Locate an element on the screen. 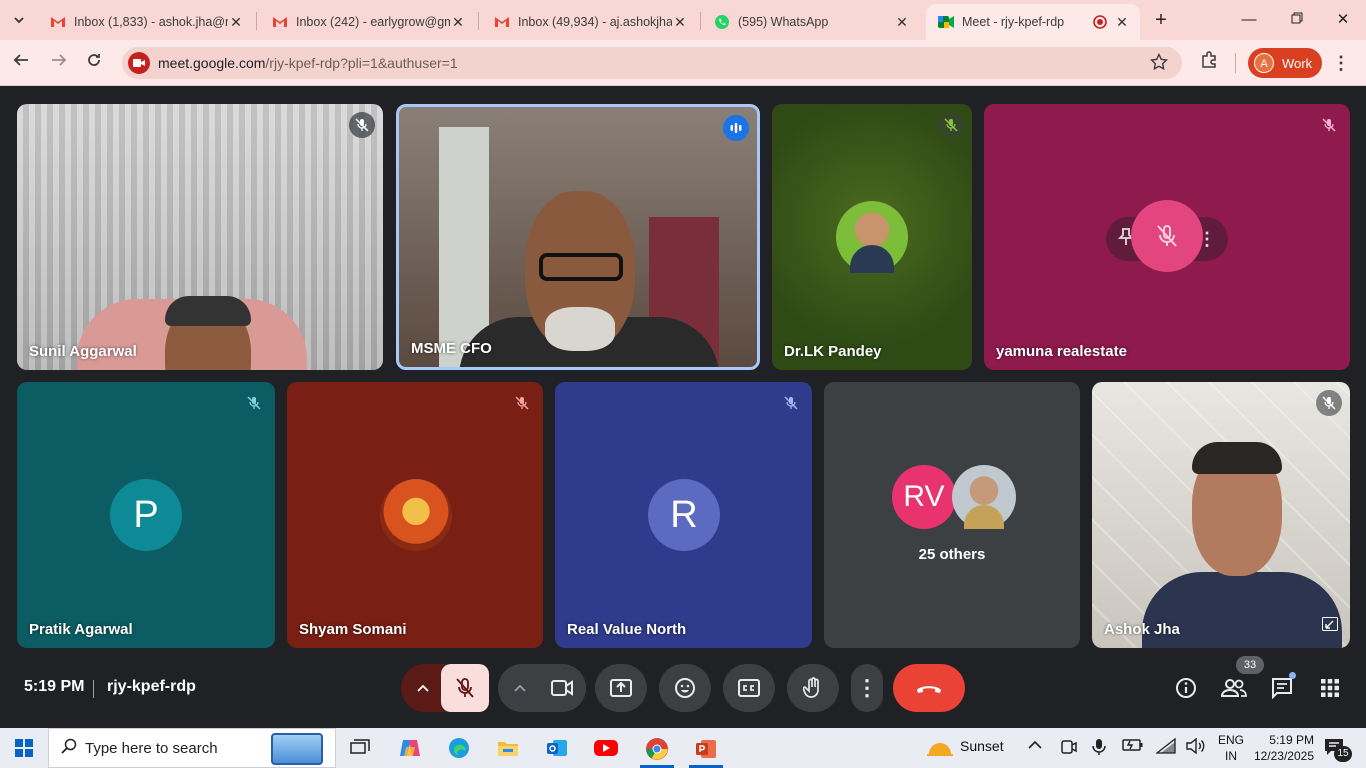  camera-control-group is located at coordinates (542, 688).